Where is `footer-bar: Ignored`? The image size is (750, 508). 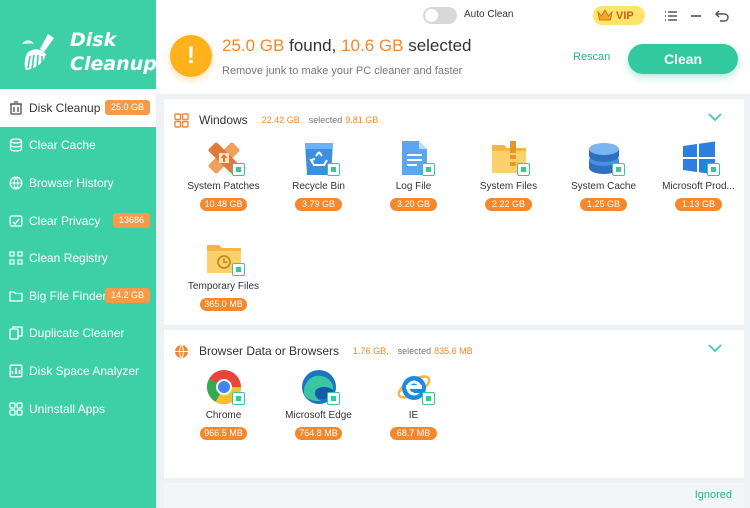
footer-bar: Ignored is located at coordinates (454, 495).